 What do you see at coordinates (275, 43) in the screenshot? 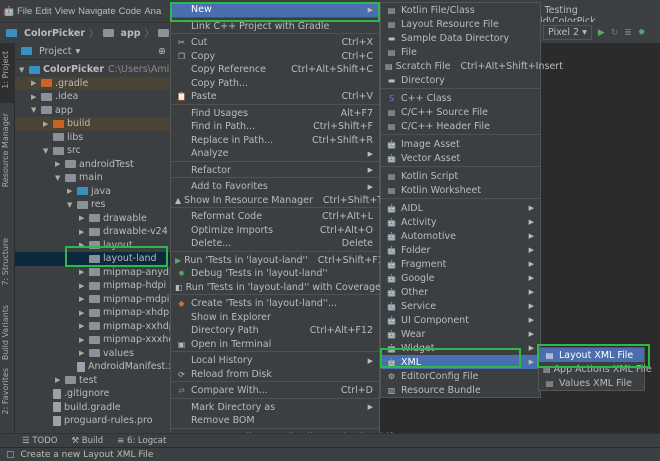
I see `menu-item-cut: ✂ Cut Ctrl+X` at bounding box center [275, 43].